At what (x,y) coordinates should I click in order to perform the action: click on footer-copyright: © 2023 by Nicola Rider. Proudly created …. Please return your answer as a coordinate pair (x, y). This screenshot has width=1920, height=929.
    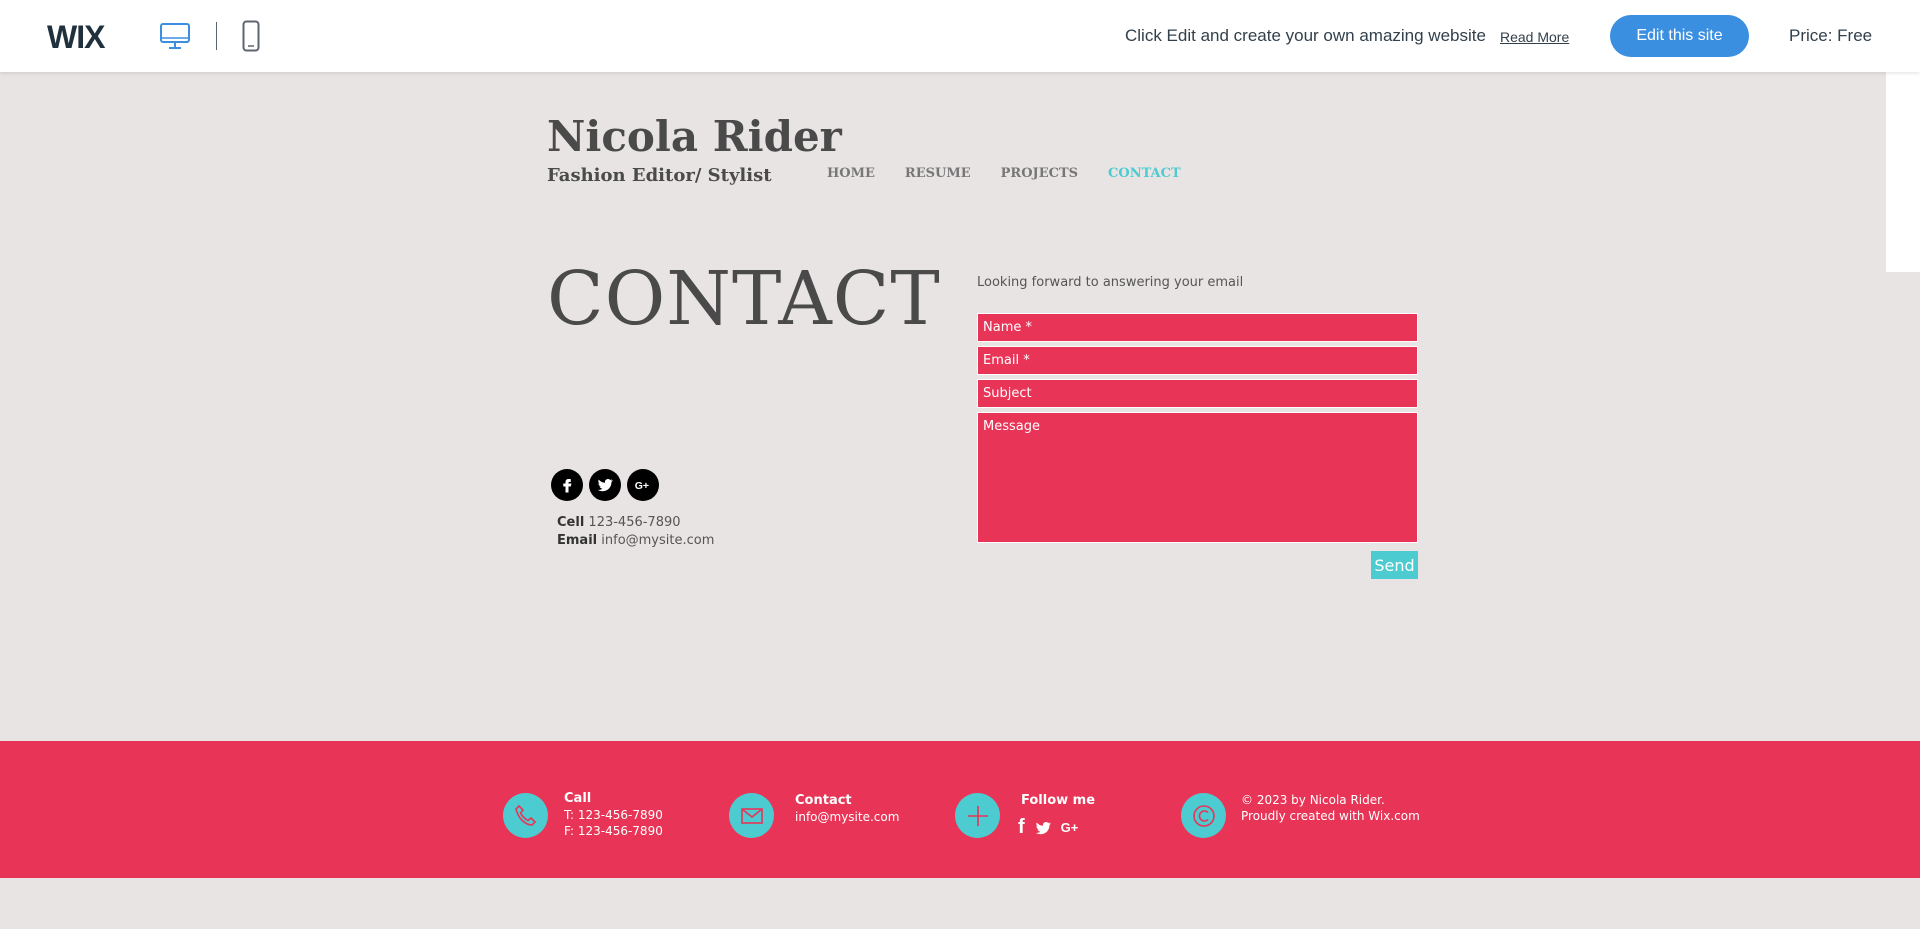
    Looking at the image, I should click on (1330, 808).